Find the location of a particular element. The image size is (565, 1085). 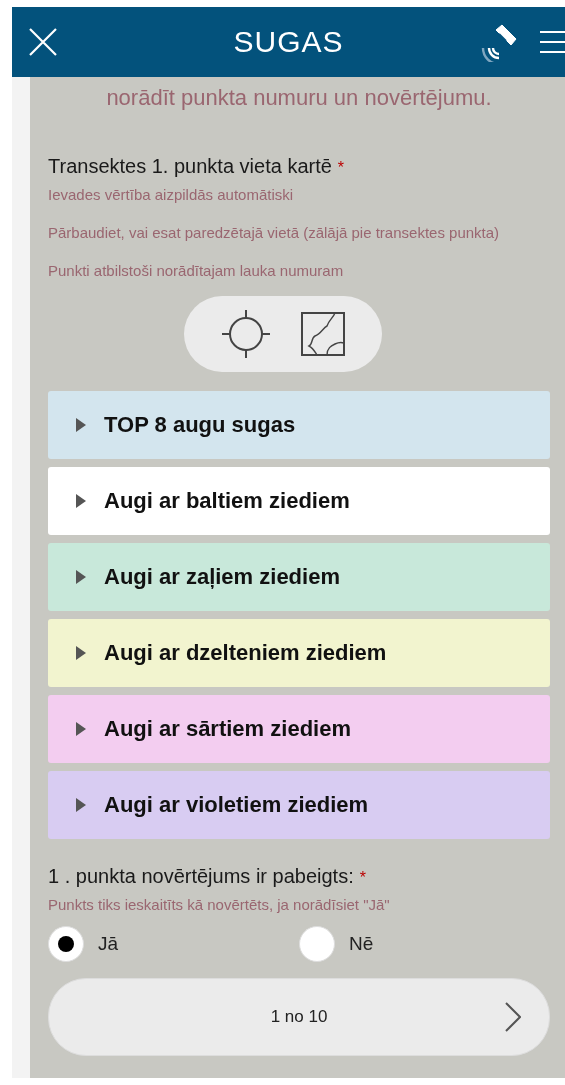

collapsible-section: Augi ar sārtiem ziediem is located at coordinates (299, 729).